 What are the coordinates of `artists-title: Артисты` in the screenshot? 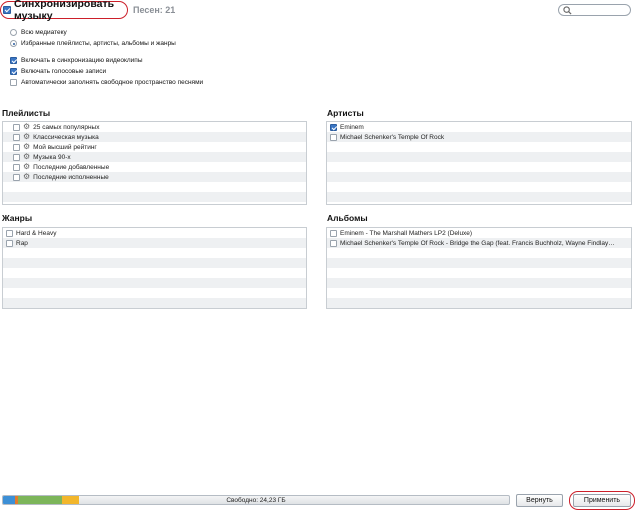 It's located at (345, 113).